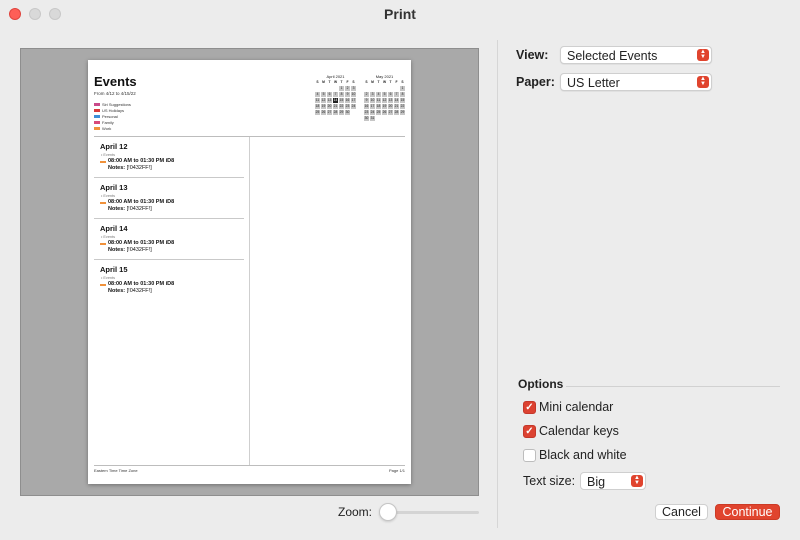  I want to click on mini-calendar-day: 16, so click(366, 106).